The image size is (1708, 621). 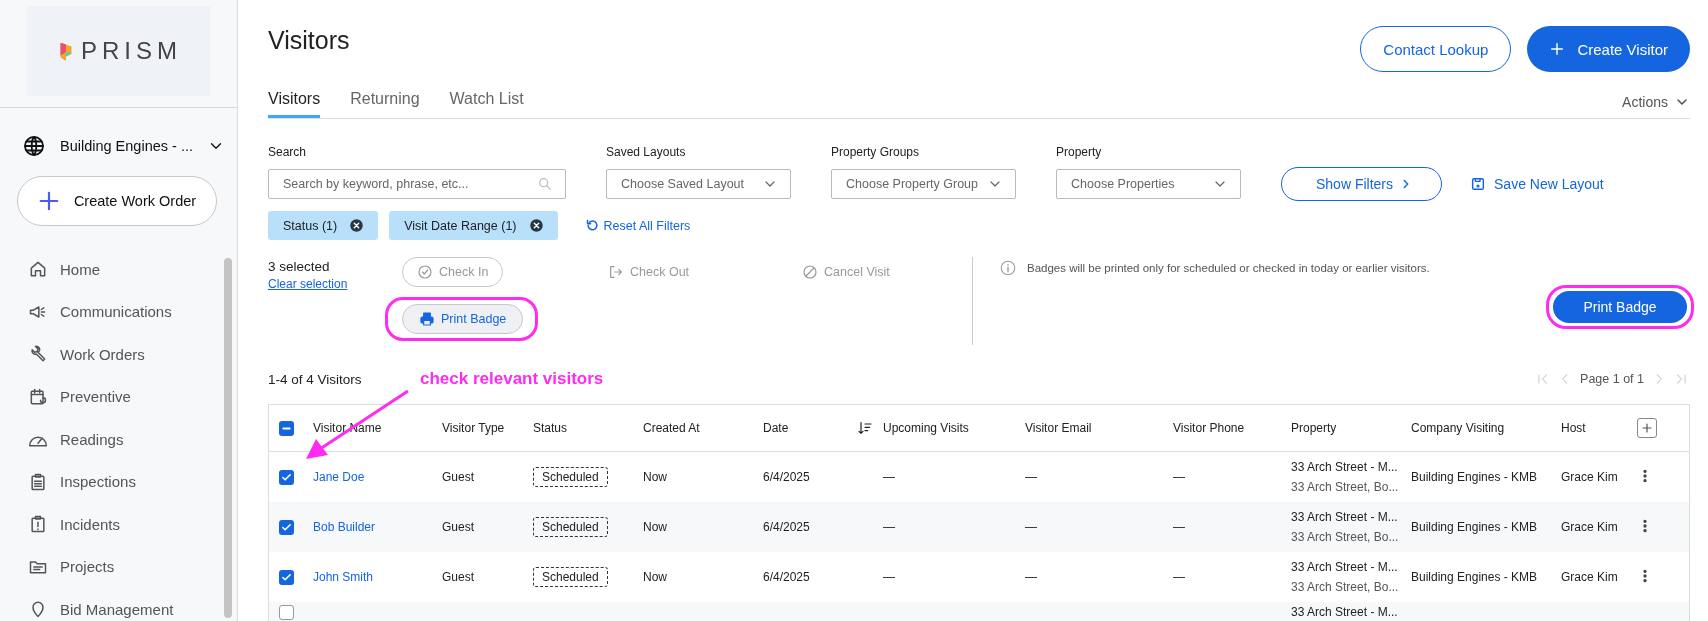 What do you see at coordinates (1608, 49) in the screenshot?
I see `create-visitor-button: Create Visitor` at bounding box center [1608, 49].